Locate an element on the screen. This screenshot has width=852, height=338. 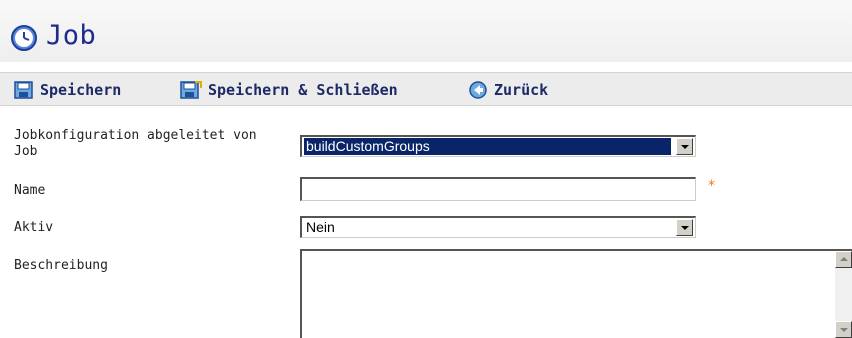
active-select: Nein is located at coordinates (498, 227).